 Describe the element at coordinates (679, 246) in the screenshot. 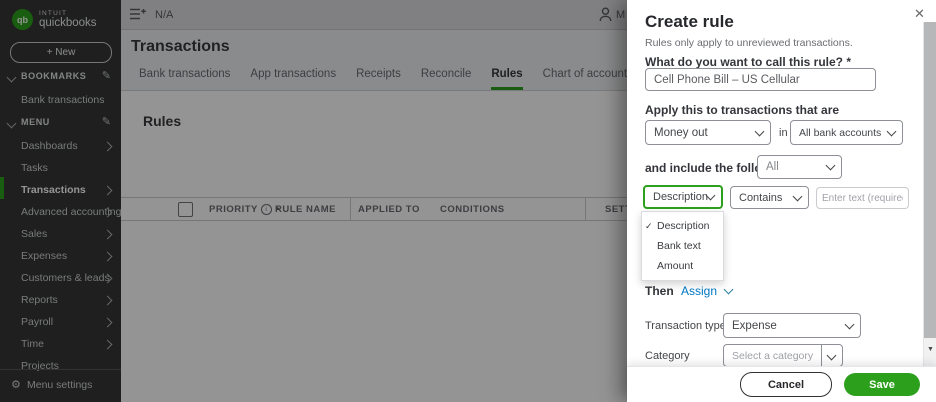

I see `menu-item-label: Bank text` at that location.